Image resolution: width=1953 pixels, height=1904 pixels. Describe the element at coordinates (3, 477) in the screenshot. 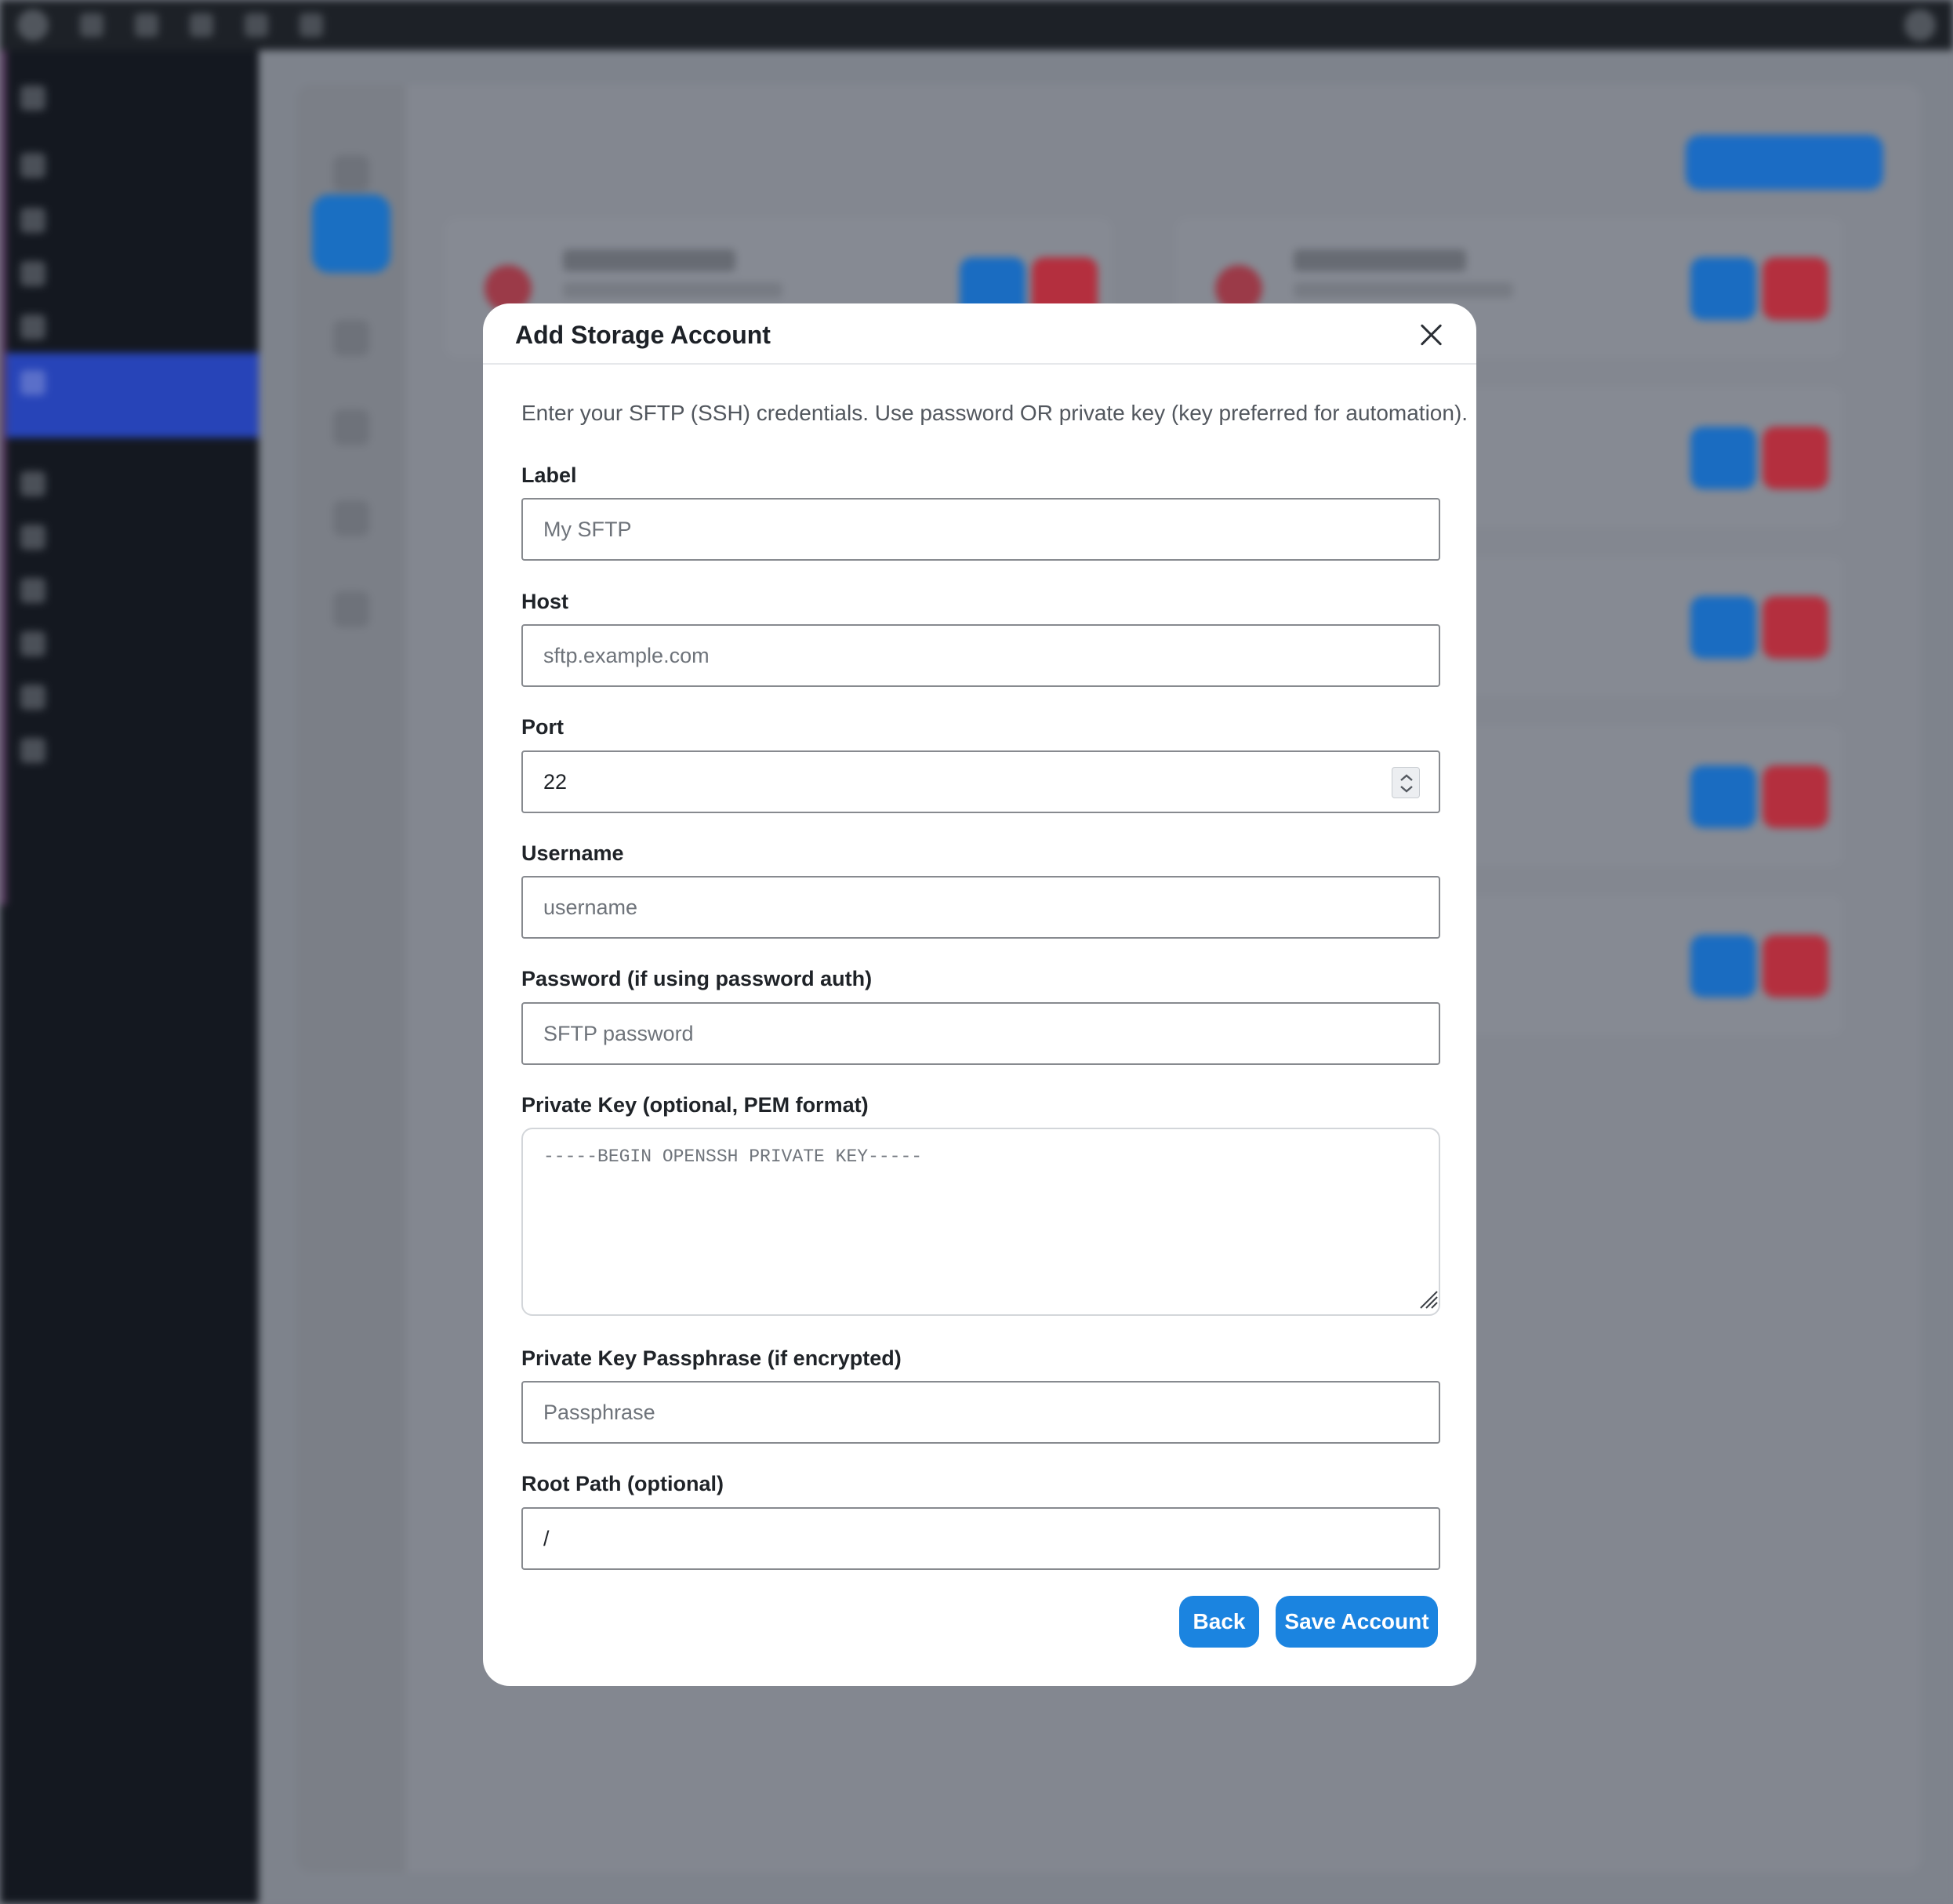

I see `sidebar-strip` at that location.